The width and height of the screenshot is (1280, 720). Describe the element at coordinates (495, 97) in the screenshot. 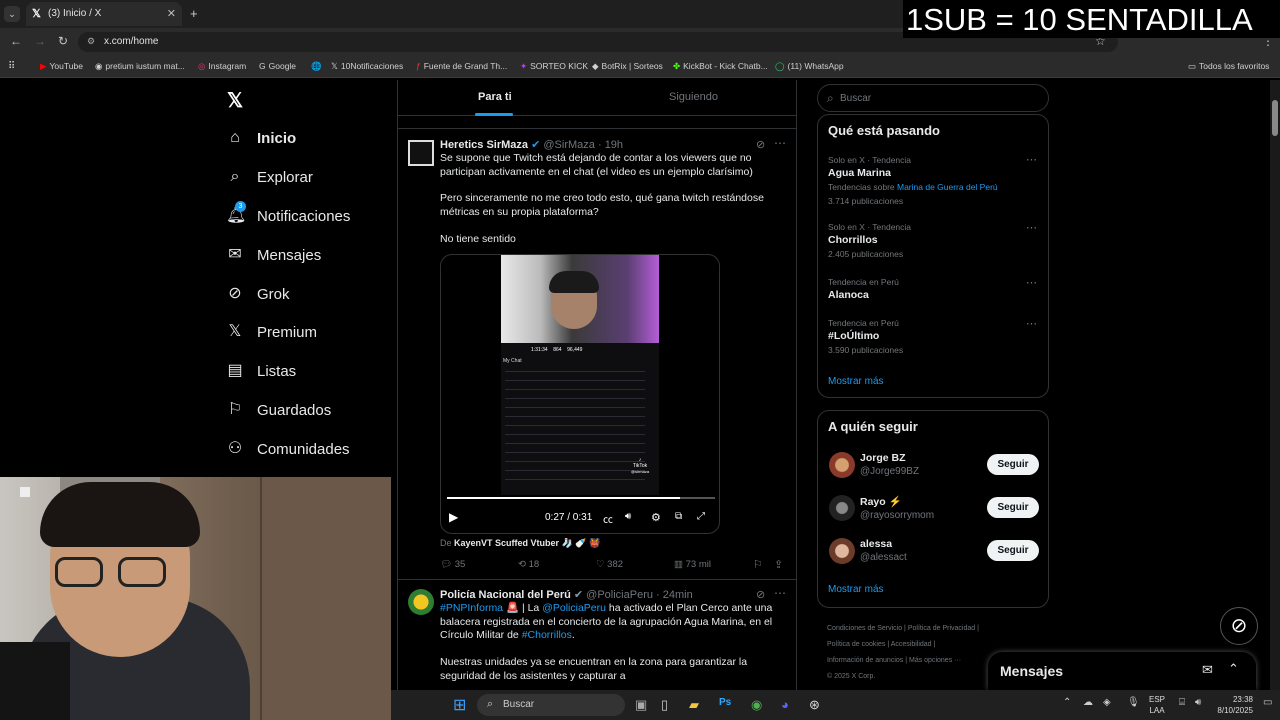

I see `tab-para-ti: Para ti` at that location.